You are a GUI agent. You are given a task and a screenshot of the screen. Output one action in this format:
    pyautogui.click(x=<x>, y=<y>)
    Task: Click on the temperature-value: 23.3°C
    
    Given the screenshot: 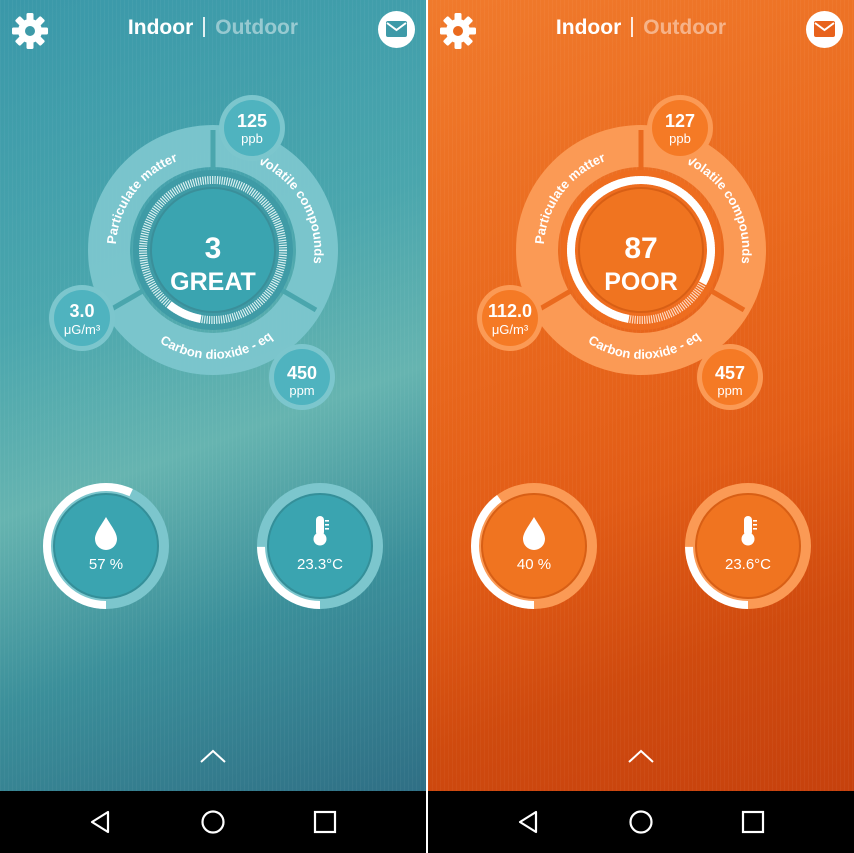 What is the action you would take?
    pyautogui.click(x=320, y=564)
    